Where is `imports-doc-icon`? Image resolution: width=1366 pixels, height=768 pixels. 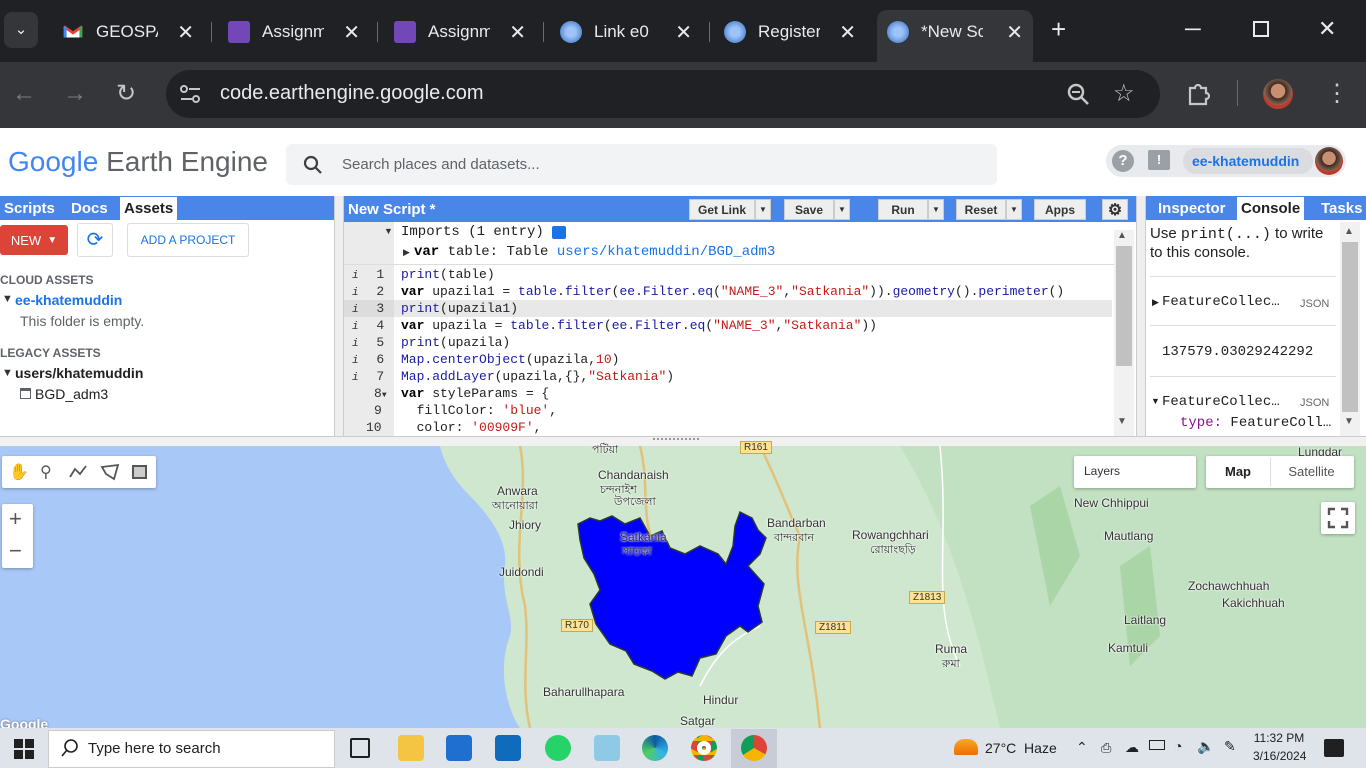
imports-doc-icon is located at coordinates (559, 232).